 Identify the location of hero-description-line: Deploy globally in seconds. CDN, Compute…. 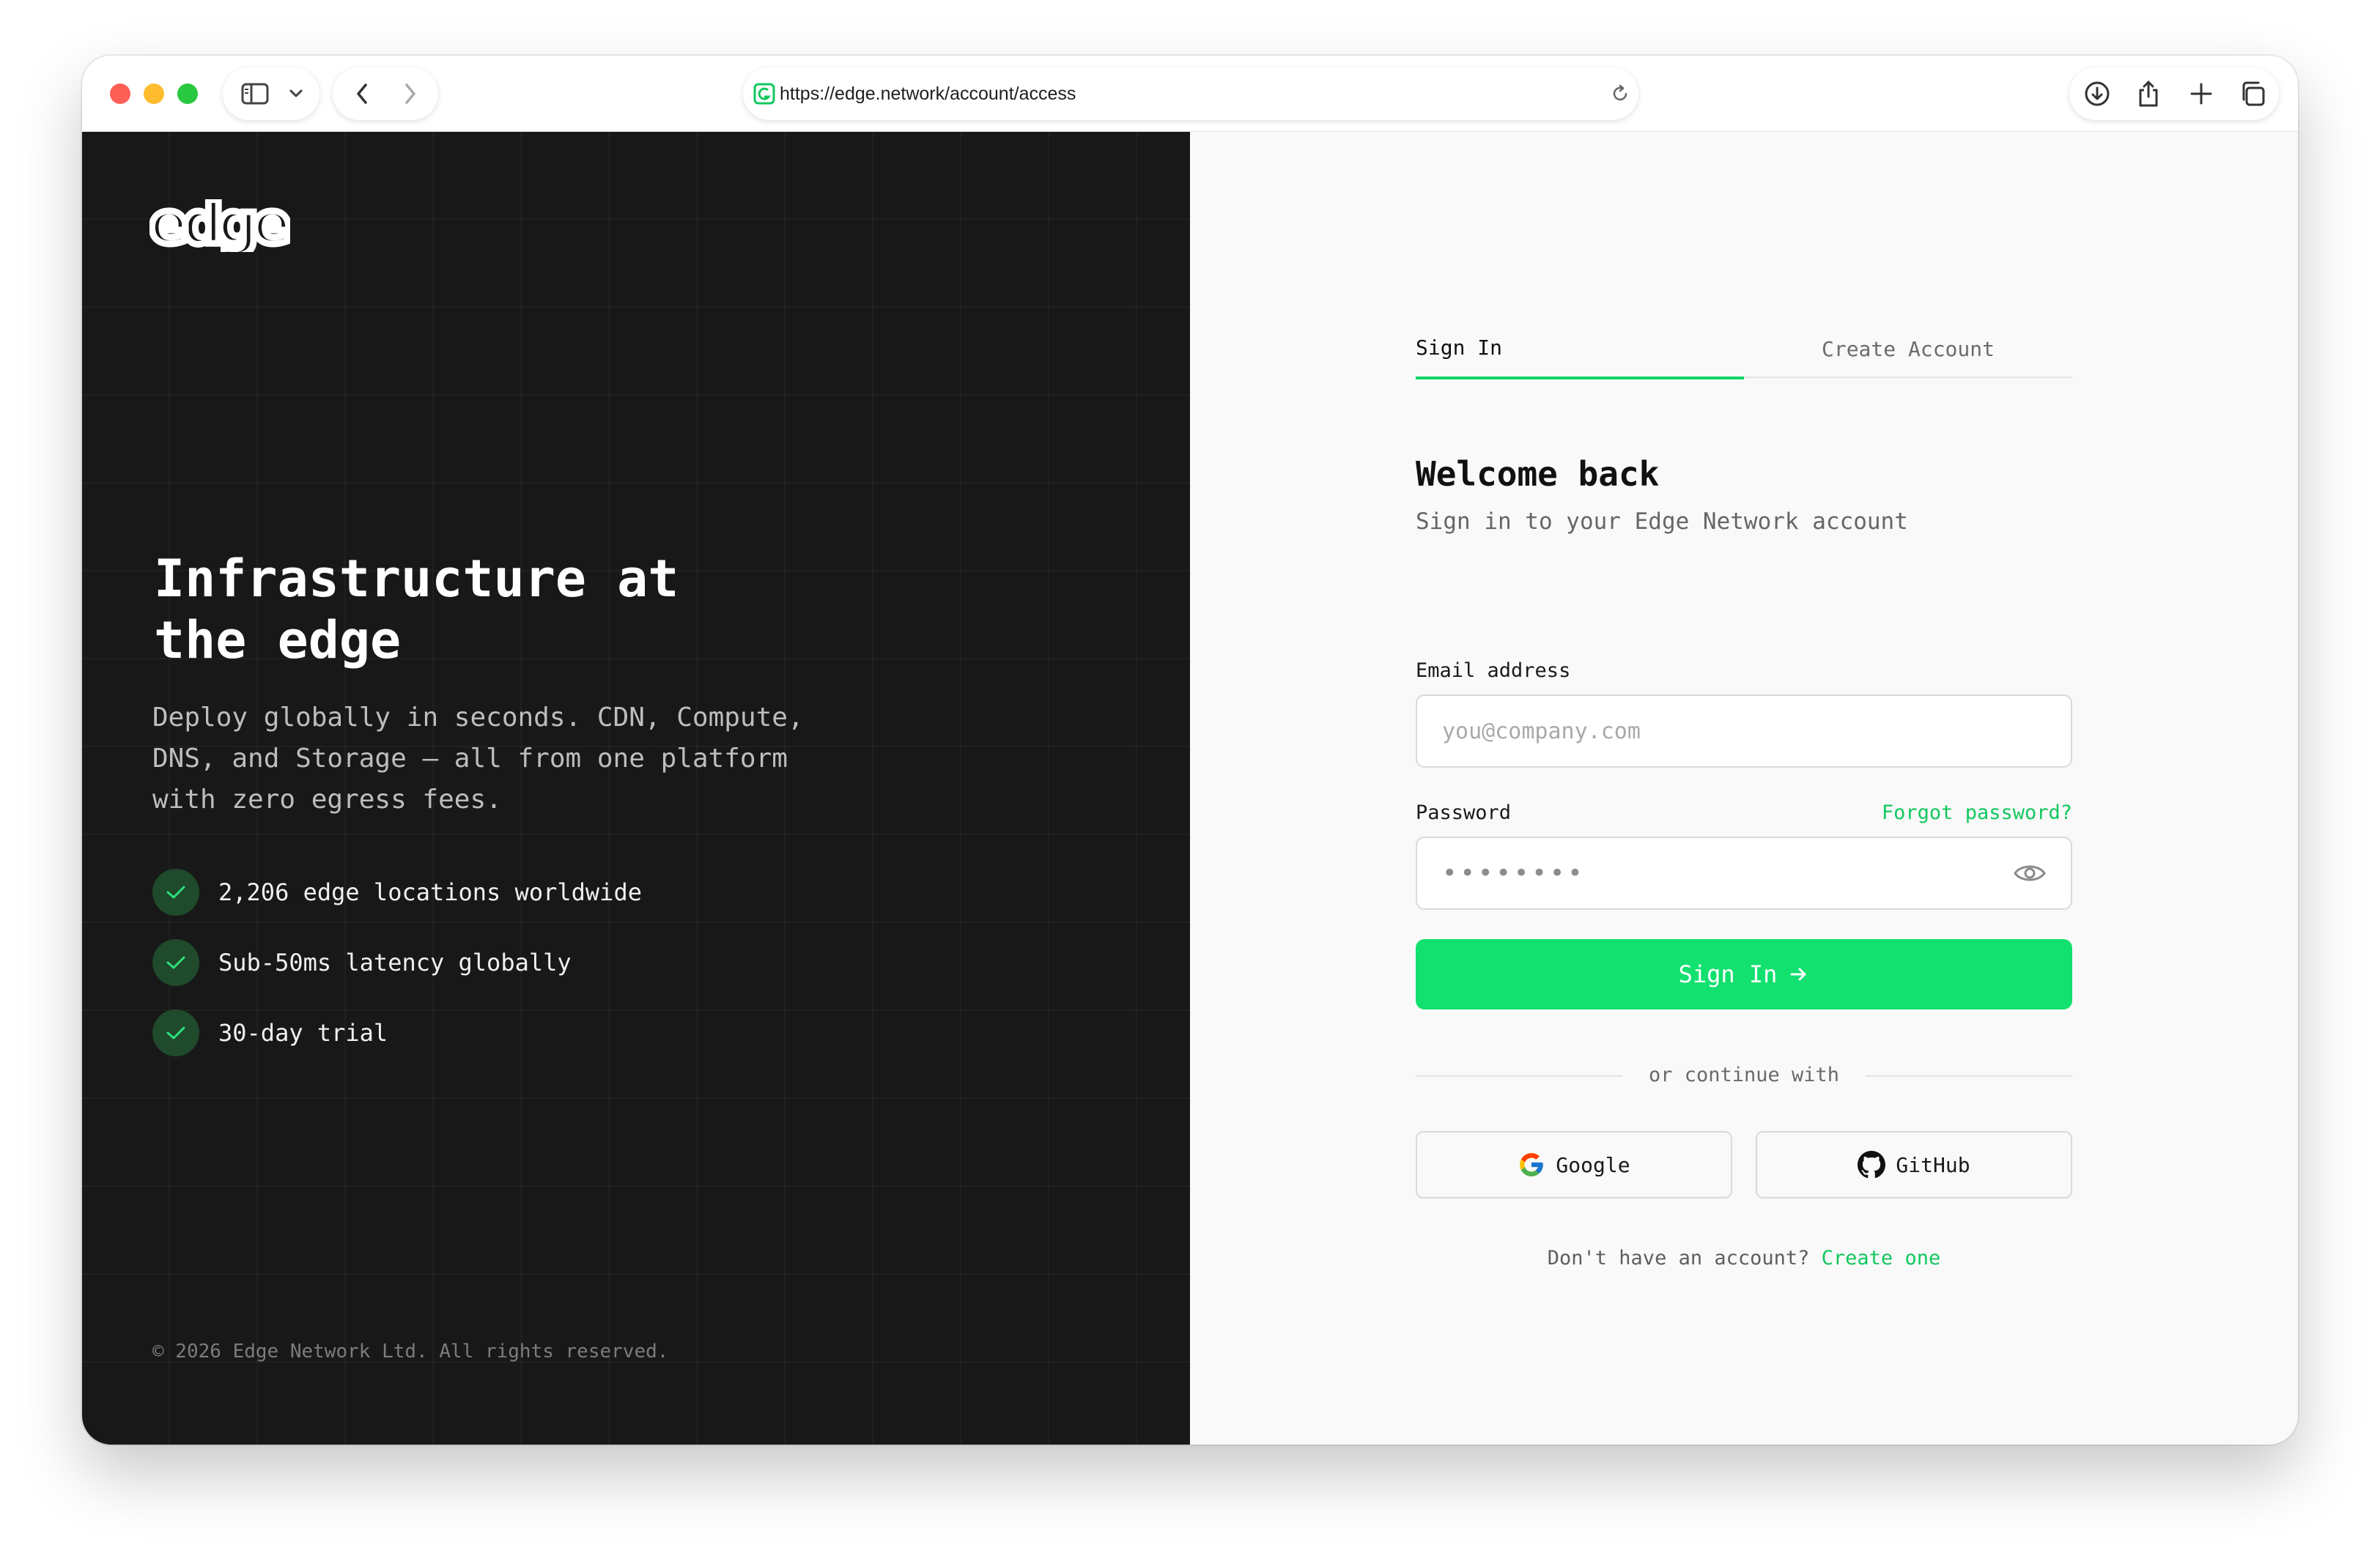
(478, 718).